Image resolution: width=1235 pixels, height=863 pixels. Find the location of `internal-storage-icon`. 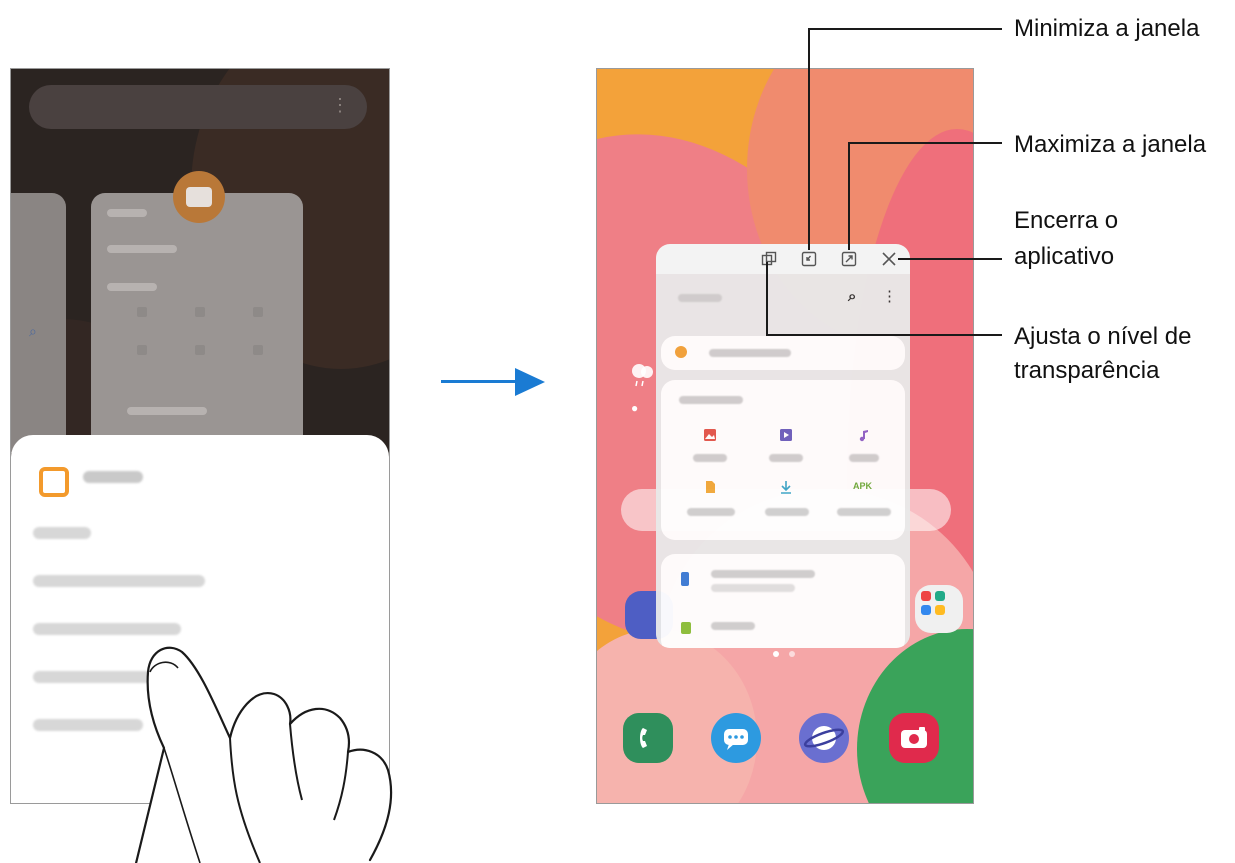

internal-storage-icon is located at coordinates (685, 579).